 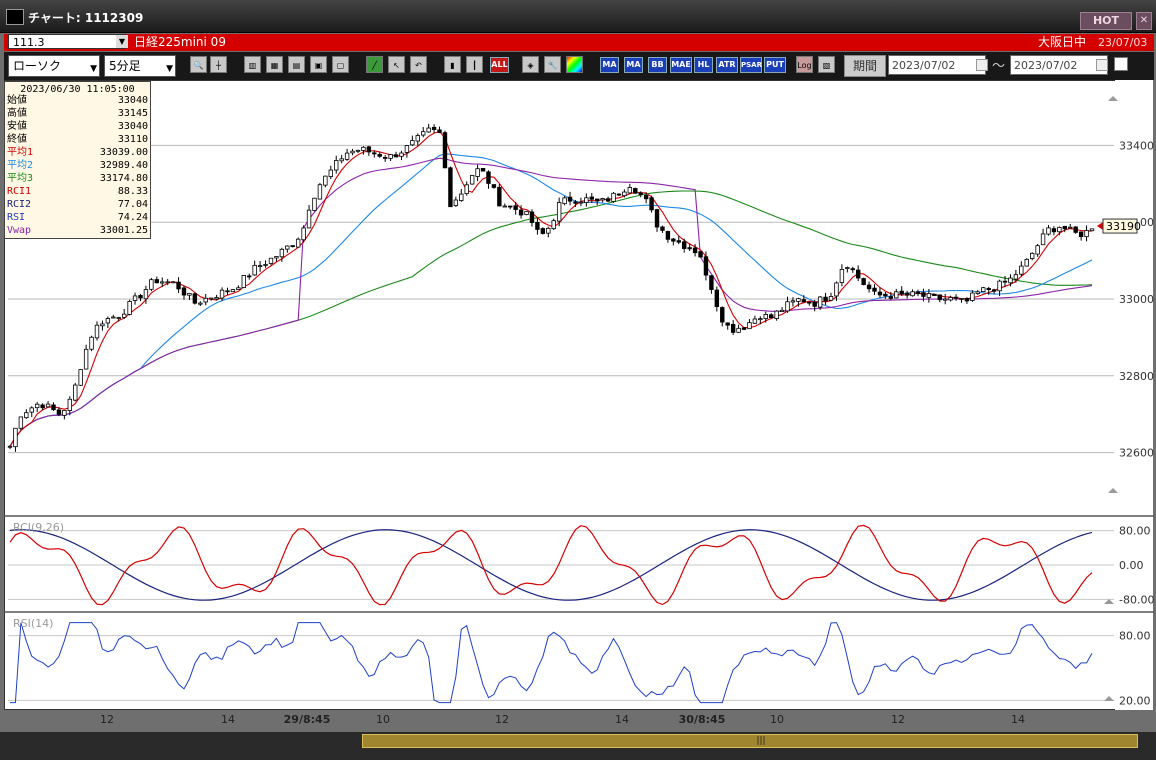 What do you see at coordinates (761, 741) in the screenshot?
I see `scroll-grip-icon: |||` at bounding box center [761, 741].